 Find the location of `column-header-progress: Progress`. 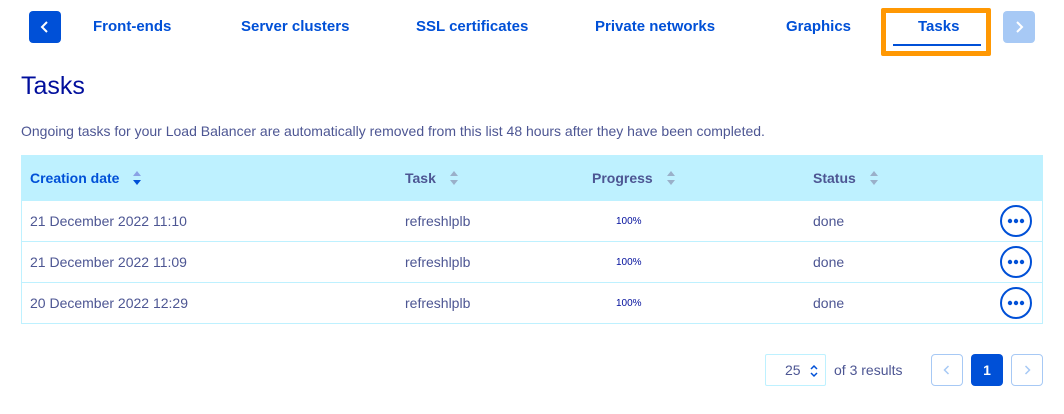

column-header-progress: Progress is located at coordinates (634, 178).